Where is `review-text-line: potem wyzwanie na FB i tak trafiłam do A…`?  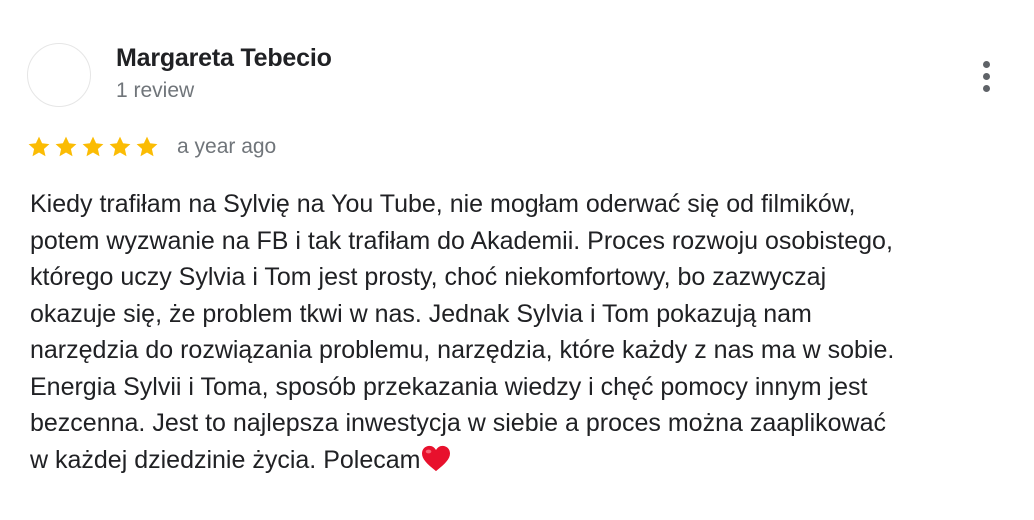
review-text-line: potem wyzwanie na FB i tak trafiłam do A… is located at coordinates (461, 240).